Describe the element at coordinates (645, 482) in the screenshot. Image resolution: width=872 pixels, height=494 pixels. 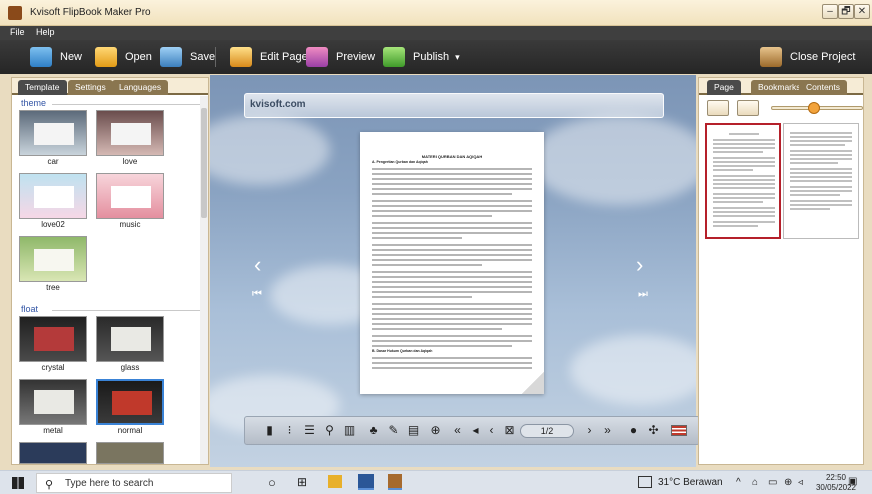
I see `weather-icon` at that location.